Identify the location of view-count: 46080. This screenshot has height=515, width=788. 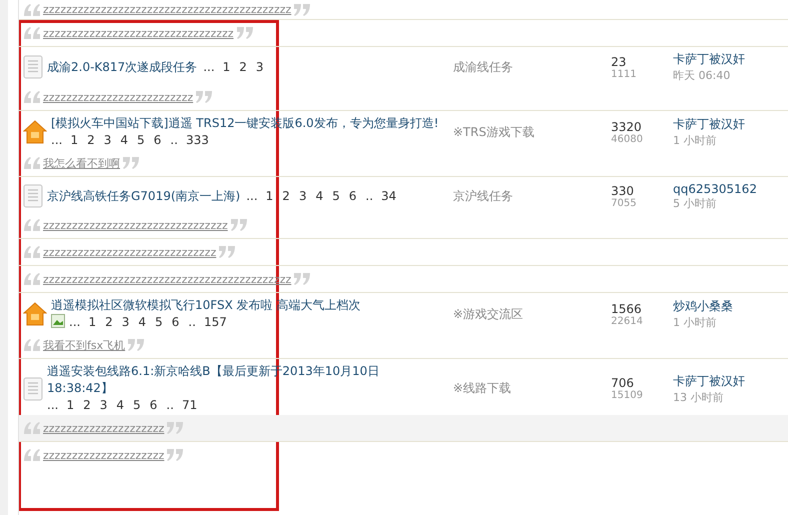
(627, 139).